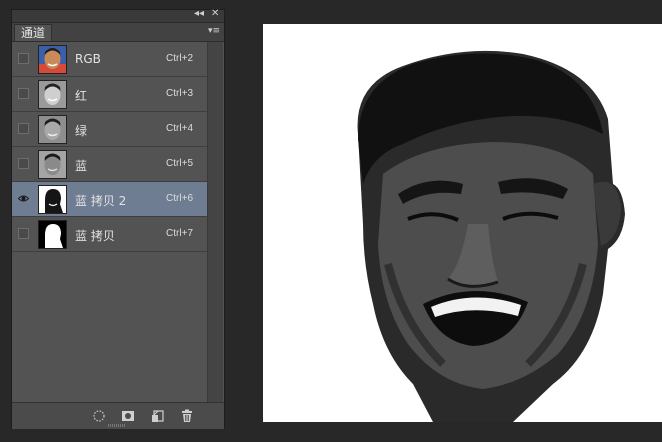  I want to click on load-selection-icon, so click(99, 416).